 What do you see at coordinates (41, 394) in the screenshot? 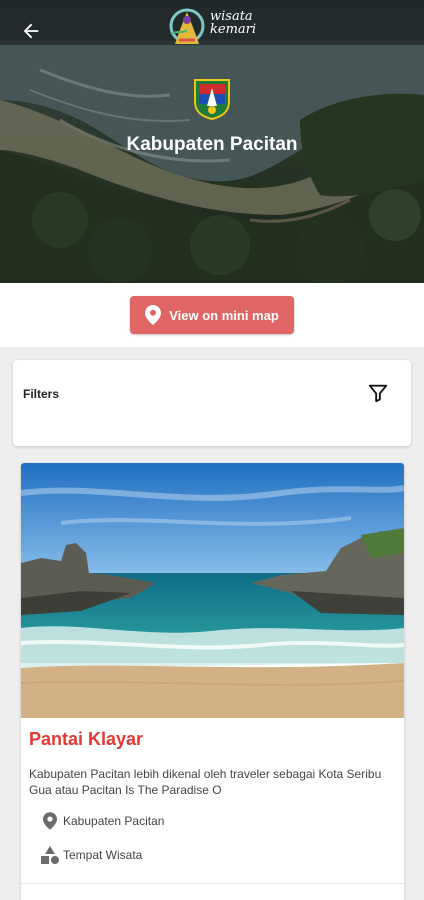
I see `filters-label: Filters` at bounding box center [41, 394].